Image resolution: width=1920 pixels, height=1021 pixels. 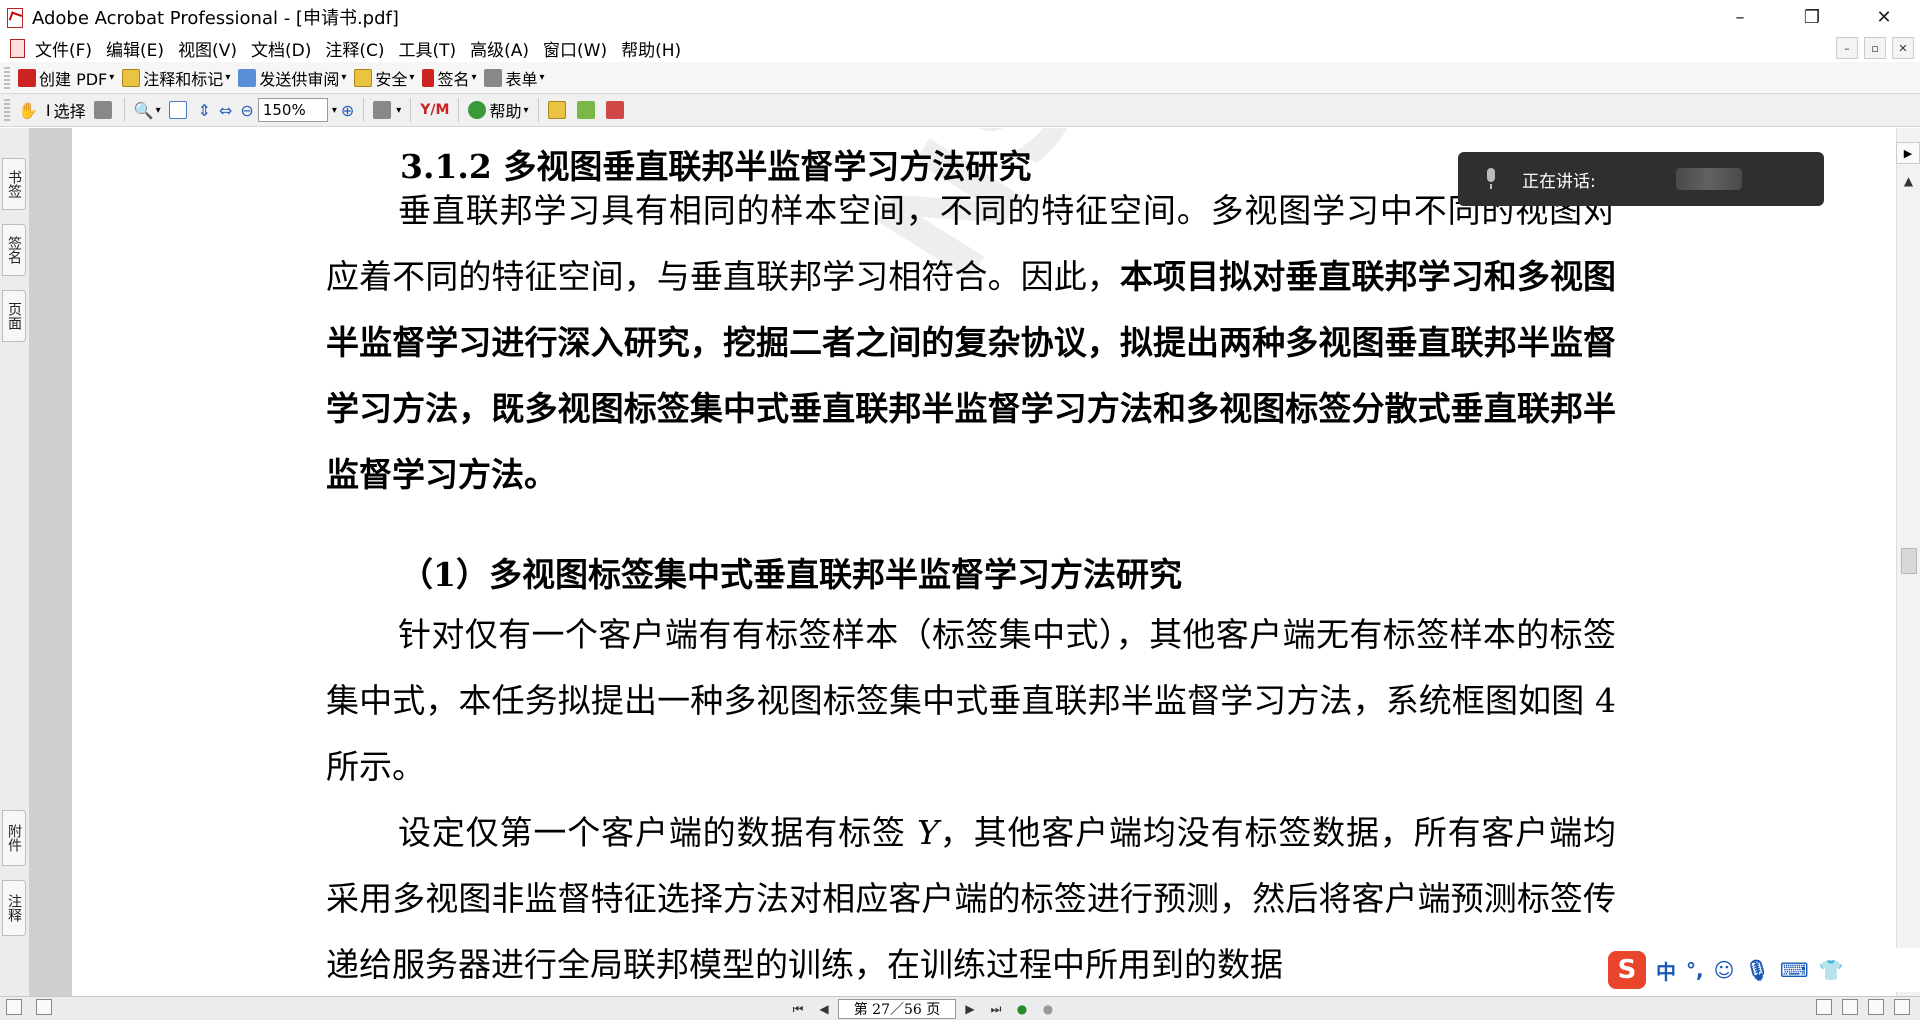 I want to click on tab-signatures: 签名, so click(x=14, y=250).